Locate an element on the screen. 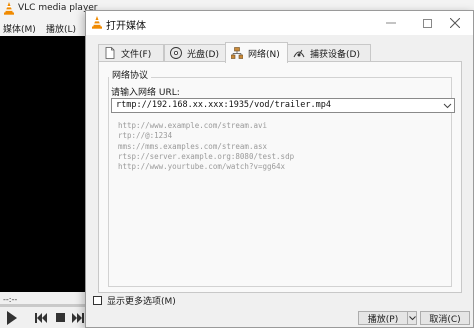  dialog-title: 打开媒体 is located at coordinates (126, 26).